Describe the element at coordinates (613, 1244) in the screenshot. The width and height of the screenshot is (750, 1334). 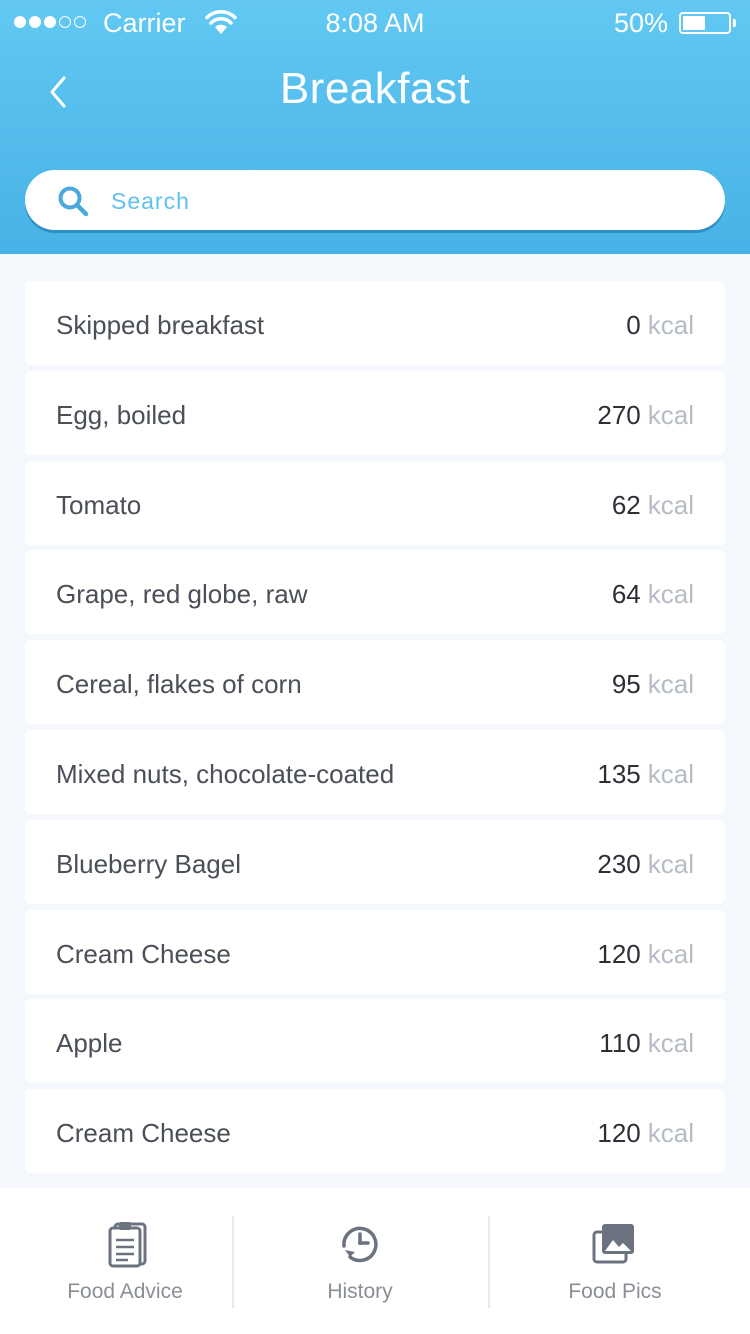
I see `photos-icon` at that location.